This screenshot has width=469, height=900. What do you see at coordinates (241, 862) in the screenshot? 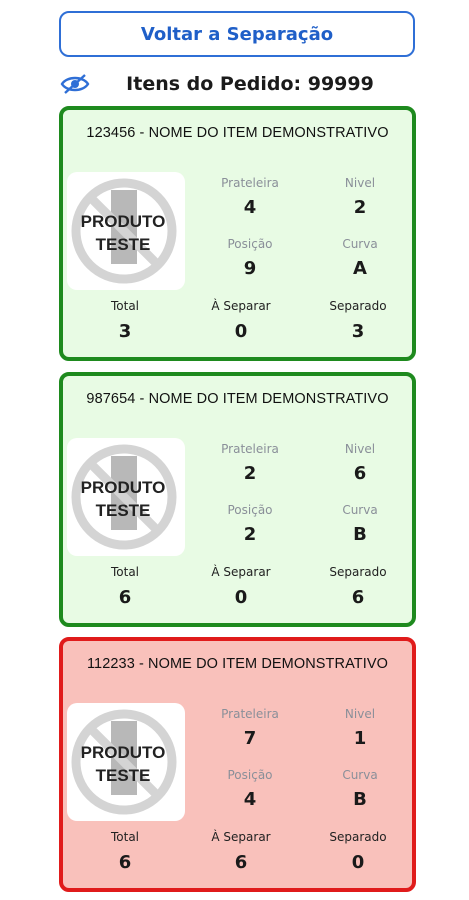
I see `to-separate-value: 6` at bounding box center [241, 862].